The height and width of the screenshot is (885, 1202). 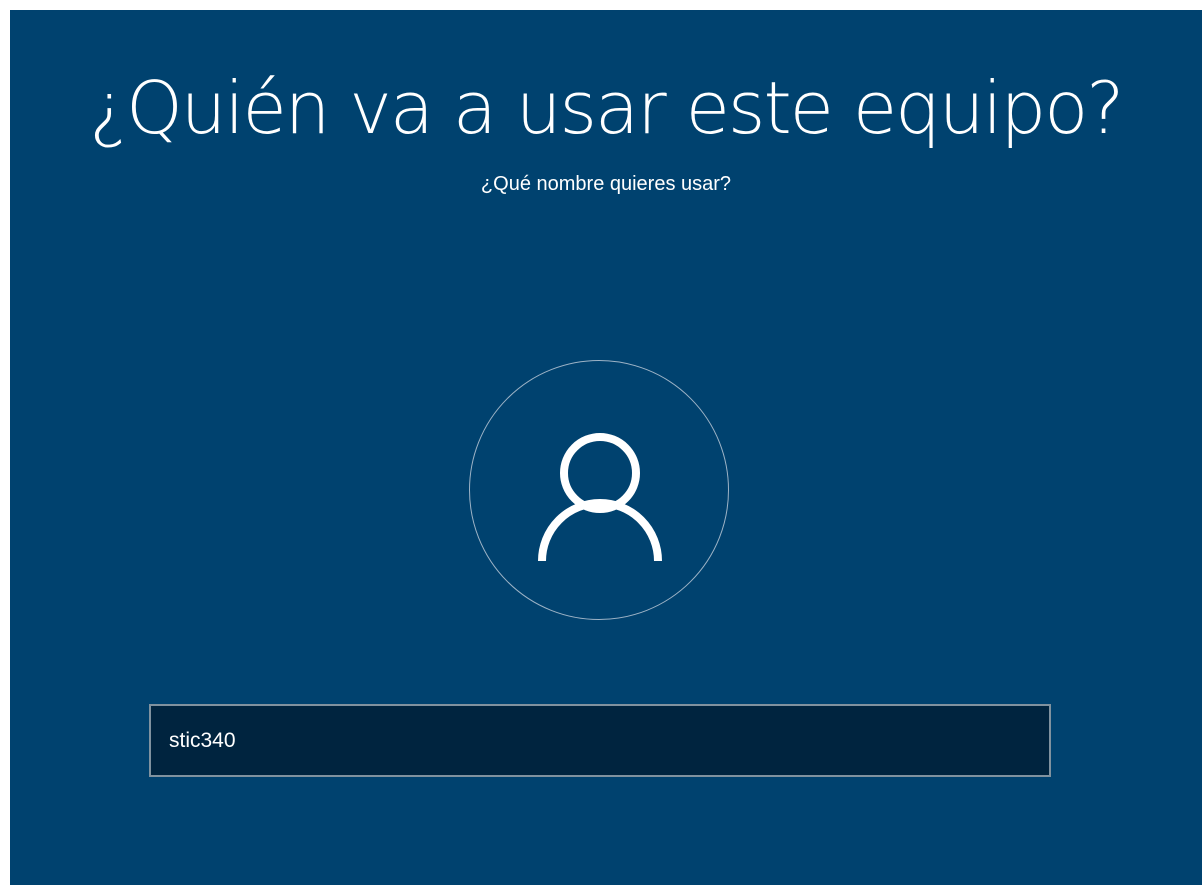 I want to click on avatar, so click(x=599, y=490).